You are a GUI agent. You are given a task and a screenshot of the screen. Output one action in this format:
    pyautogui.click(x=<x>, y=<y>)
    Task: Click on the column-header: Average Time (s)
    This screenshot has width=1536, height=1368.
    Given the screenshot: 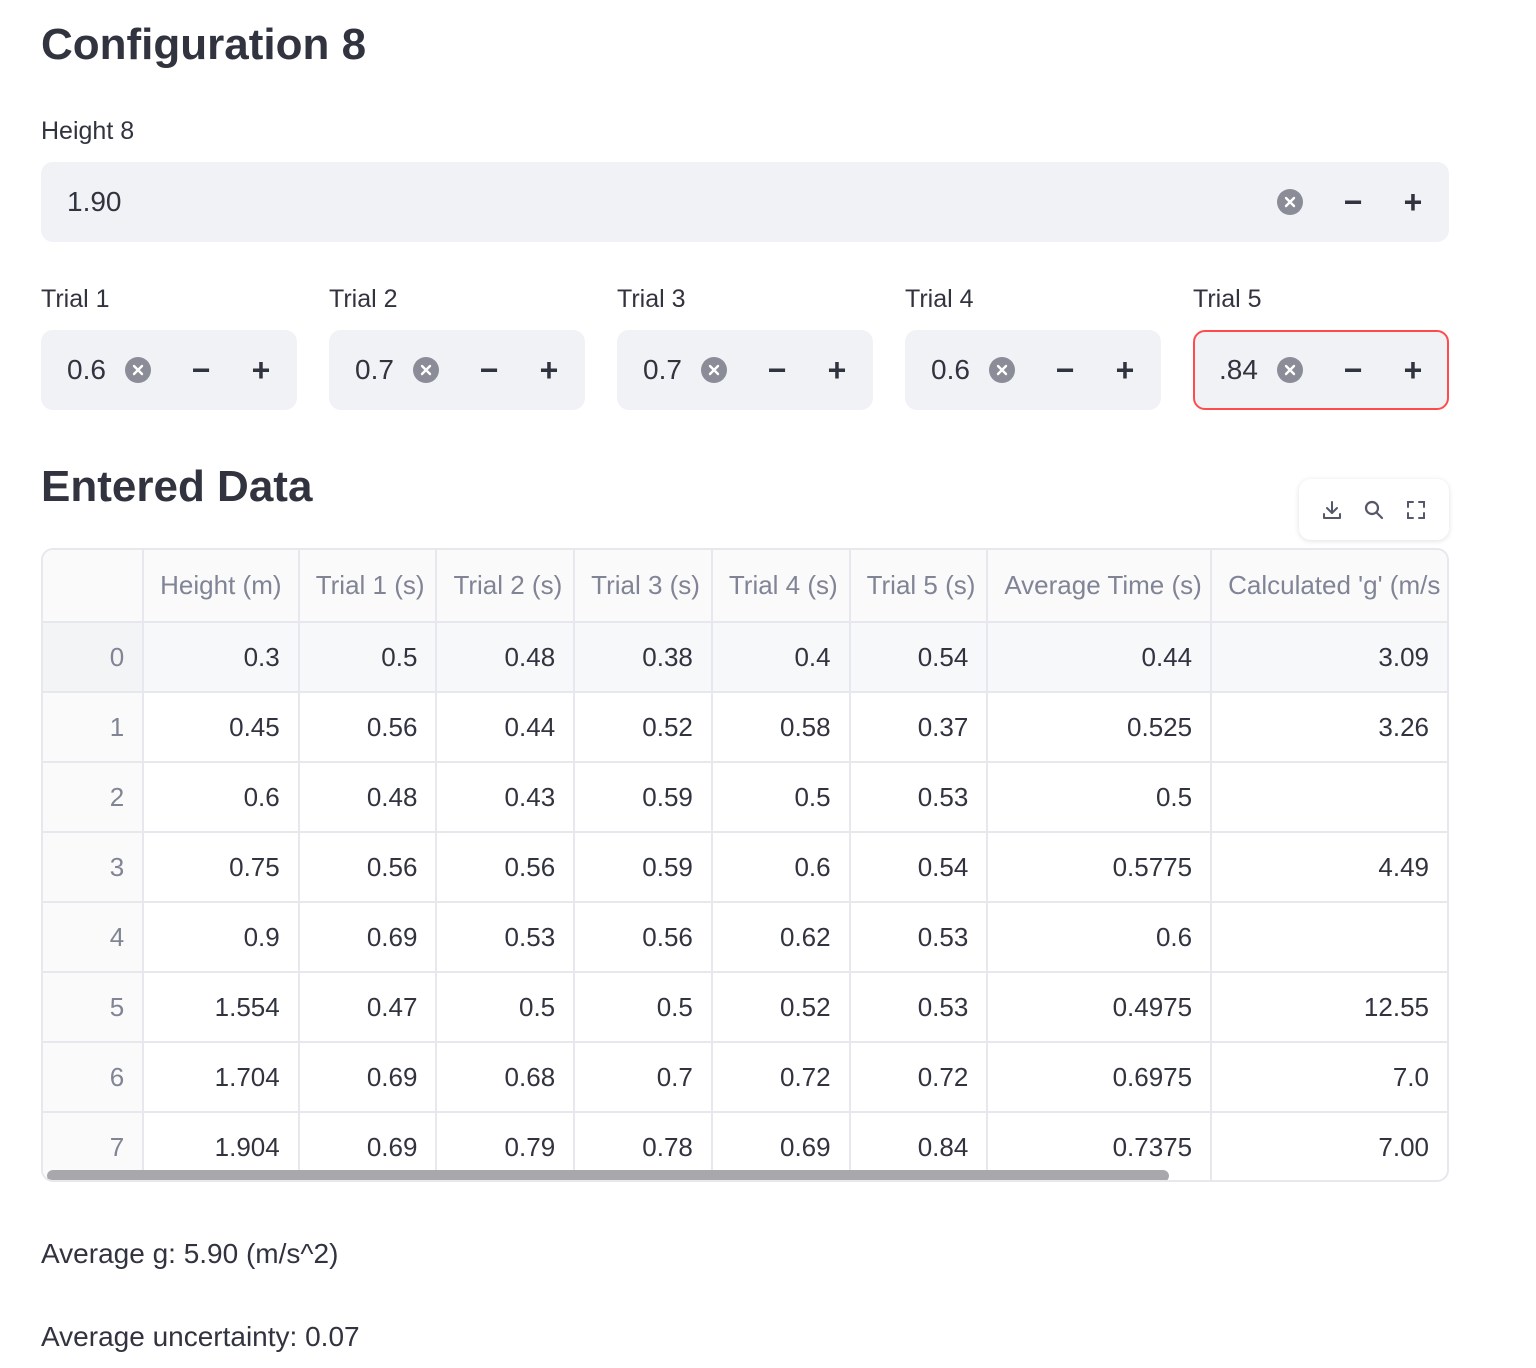 What is the action you would take?
    pyautogui.click(x=1100, y=586)
    